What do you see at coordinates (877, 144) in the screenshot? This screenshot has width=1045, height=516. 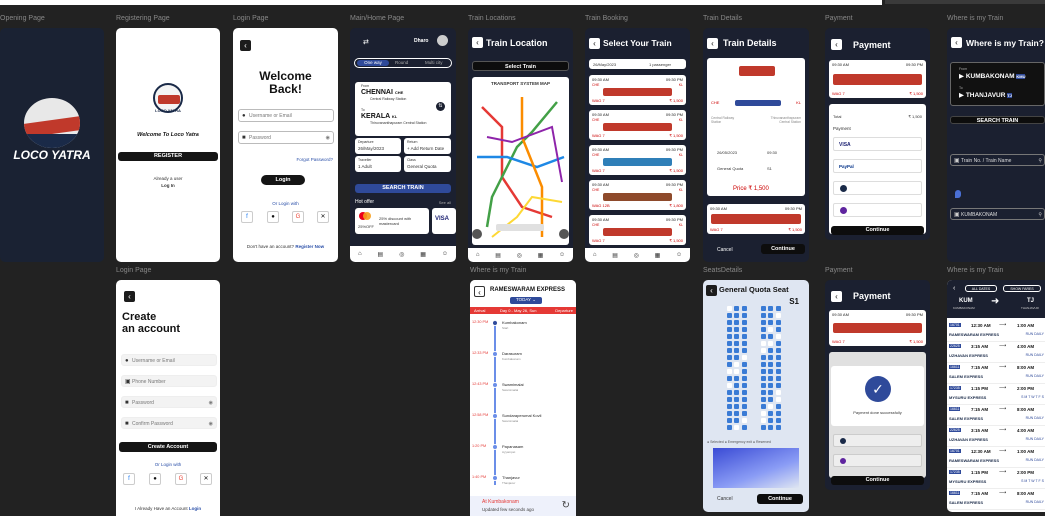 I see `visa-option: VISA` at bounding box center [877, 144].